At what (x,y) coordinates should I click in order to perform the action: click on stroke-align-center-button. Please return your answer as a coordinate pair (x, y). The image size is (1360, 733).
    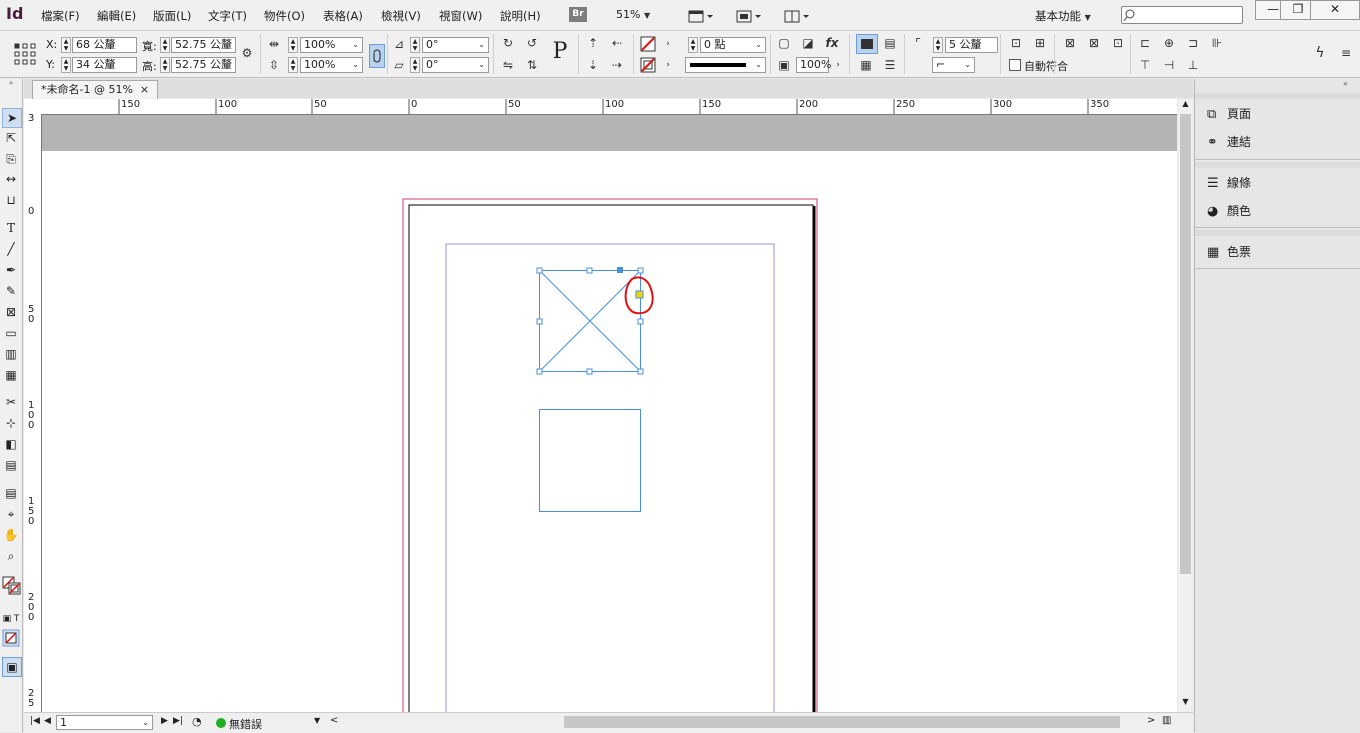
    Looking at the image, I should click on (867, 44).